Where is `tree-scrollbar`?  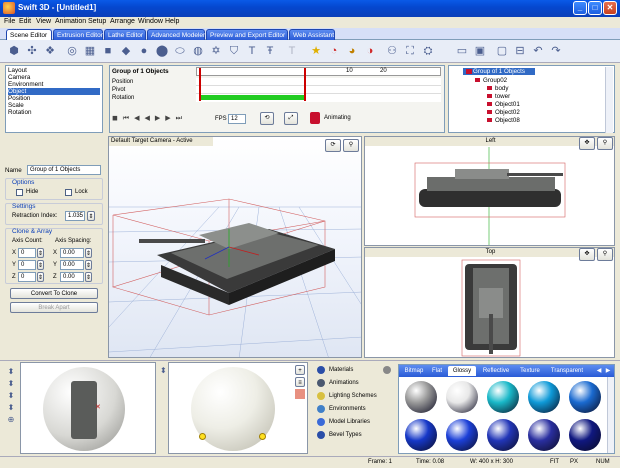 tree-scrollbar is located at coordinates (609, 100).